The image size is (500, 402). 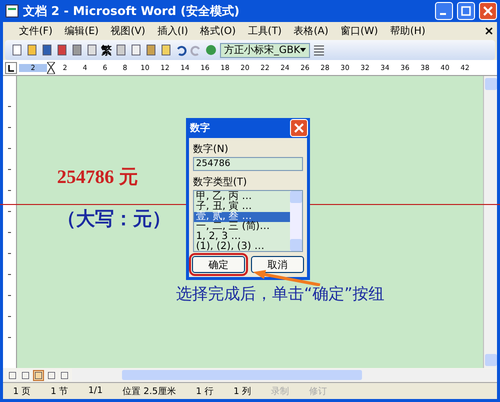 What do you see at coordinates (22, 392) in the screenshot?
I see `status-item: 1 页` at bounding box center [22, 392].